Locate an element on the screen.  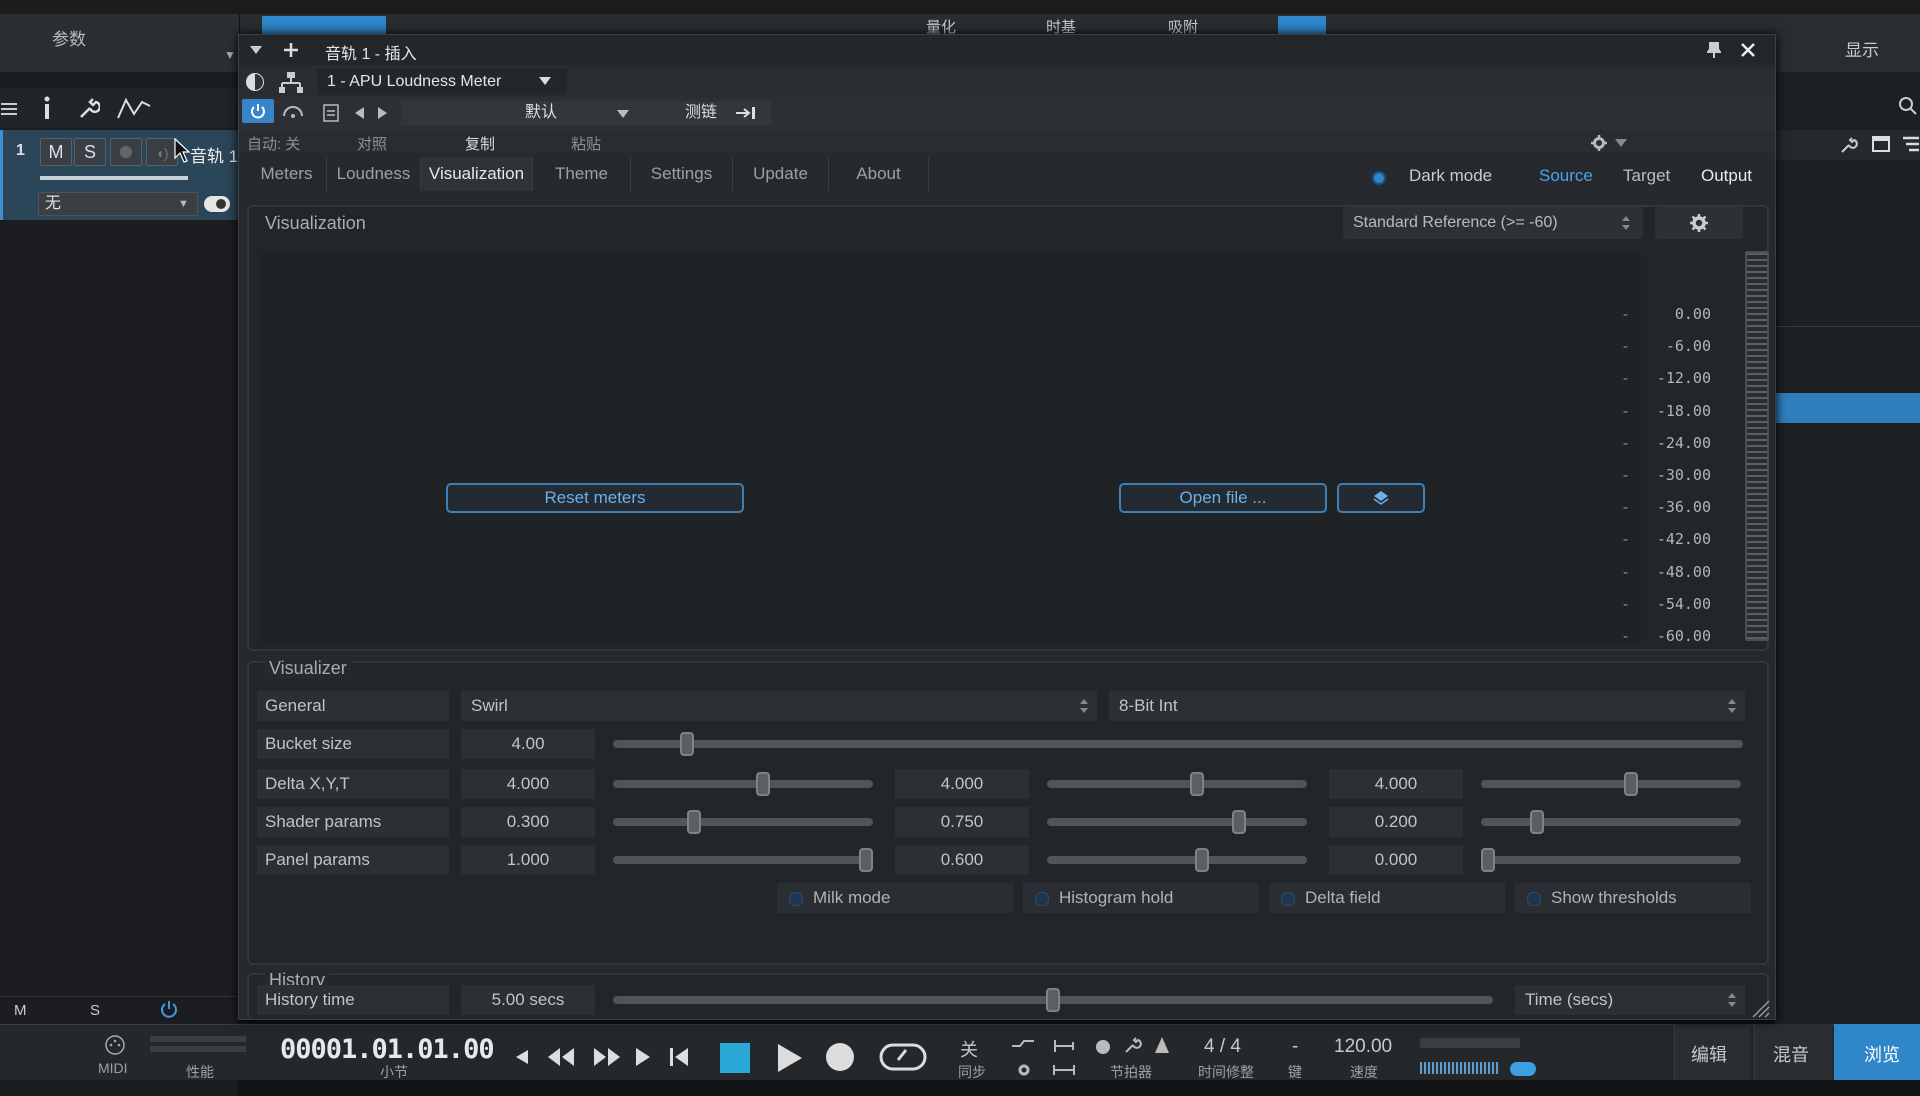
record-arm-button is located at coordinates (126, 152).